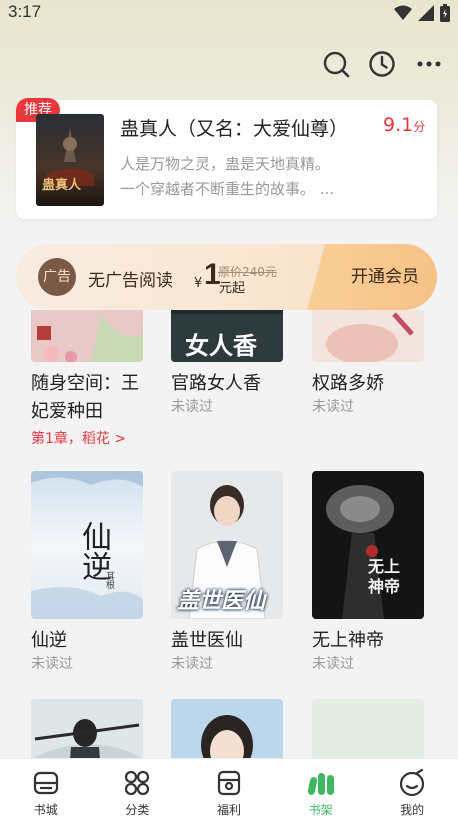  I want to click on shelf-book: 无上神帝 无上神帝 未读过, so click(368, 572).